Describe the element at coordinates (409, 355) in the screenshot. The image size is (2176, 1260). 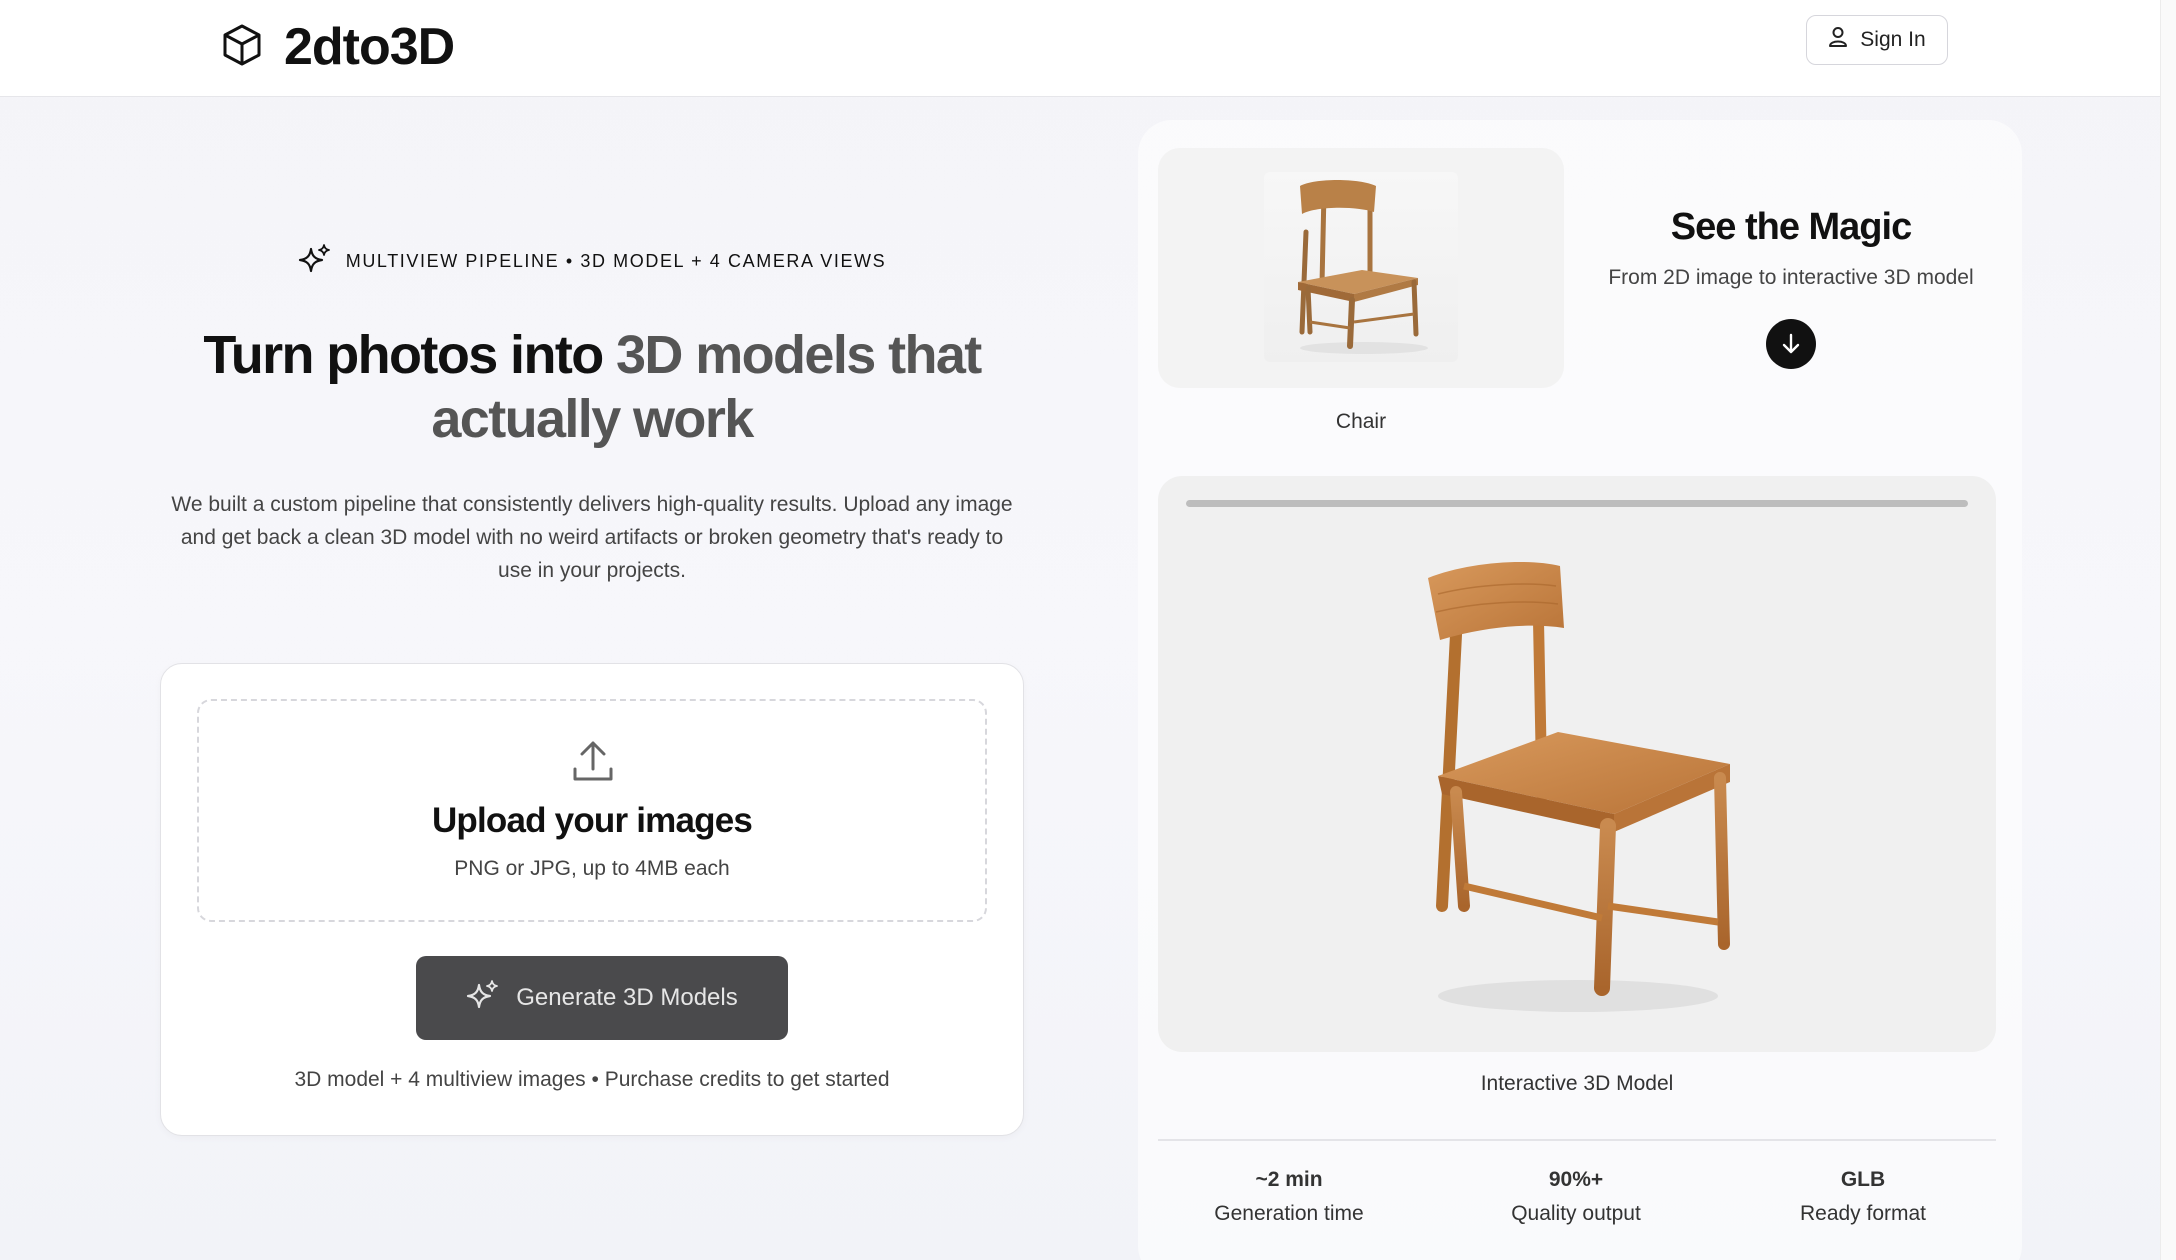
I see `headline-part-1: Turn photos into` at that location.